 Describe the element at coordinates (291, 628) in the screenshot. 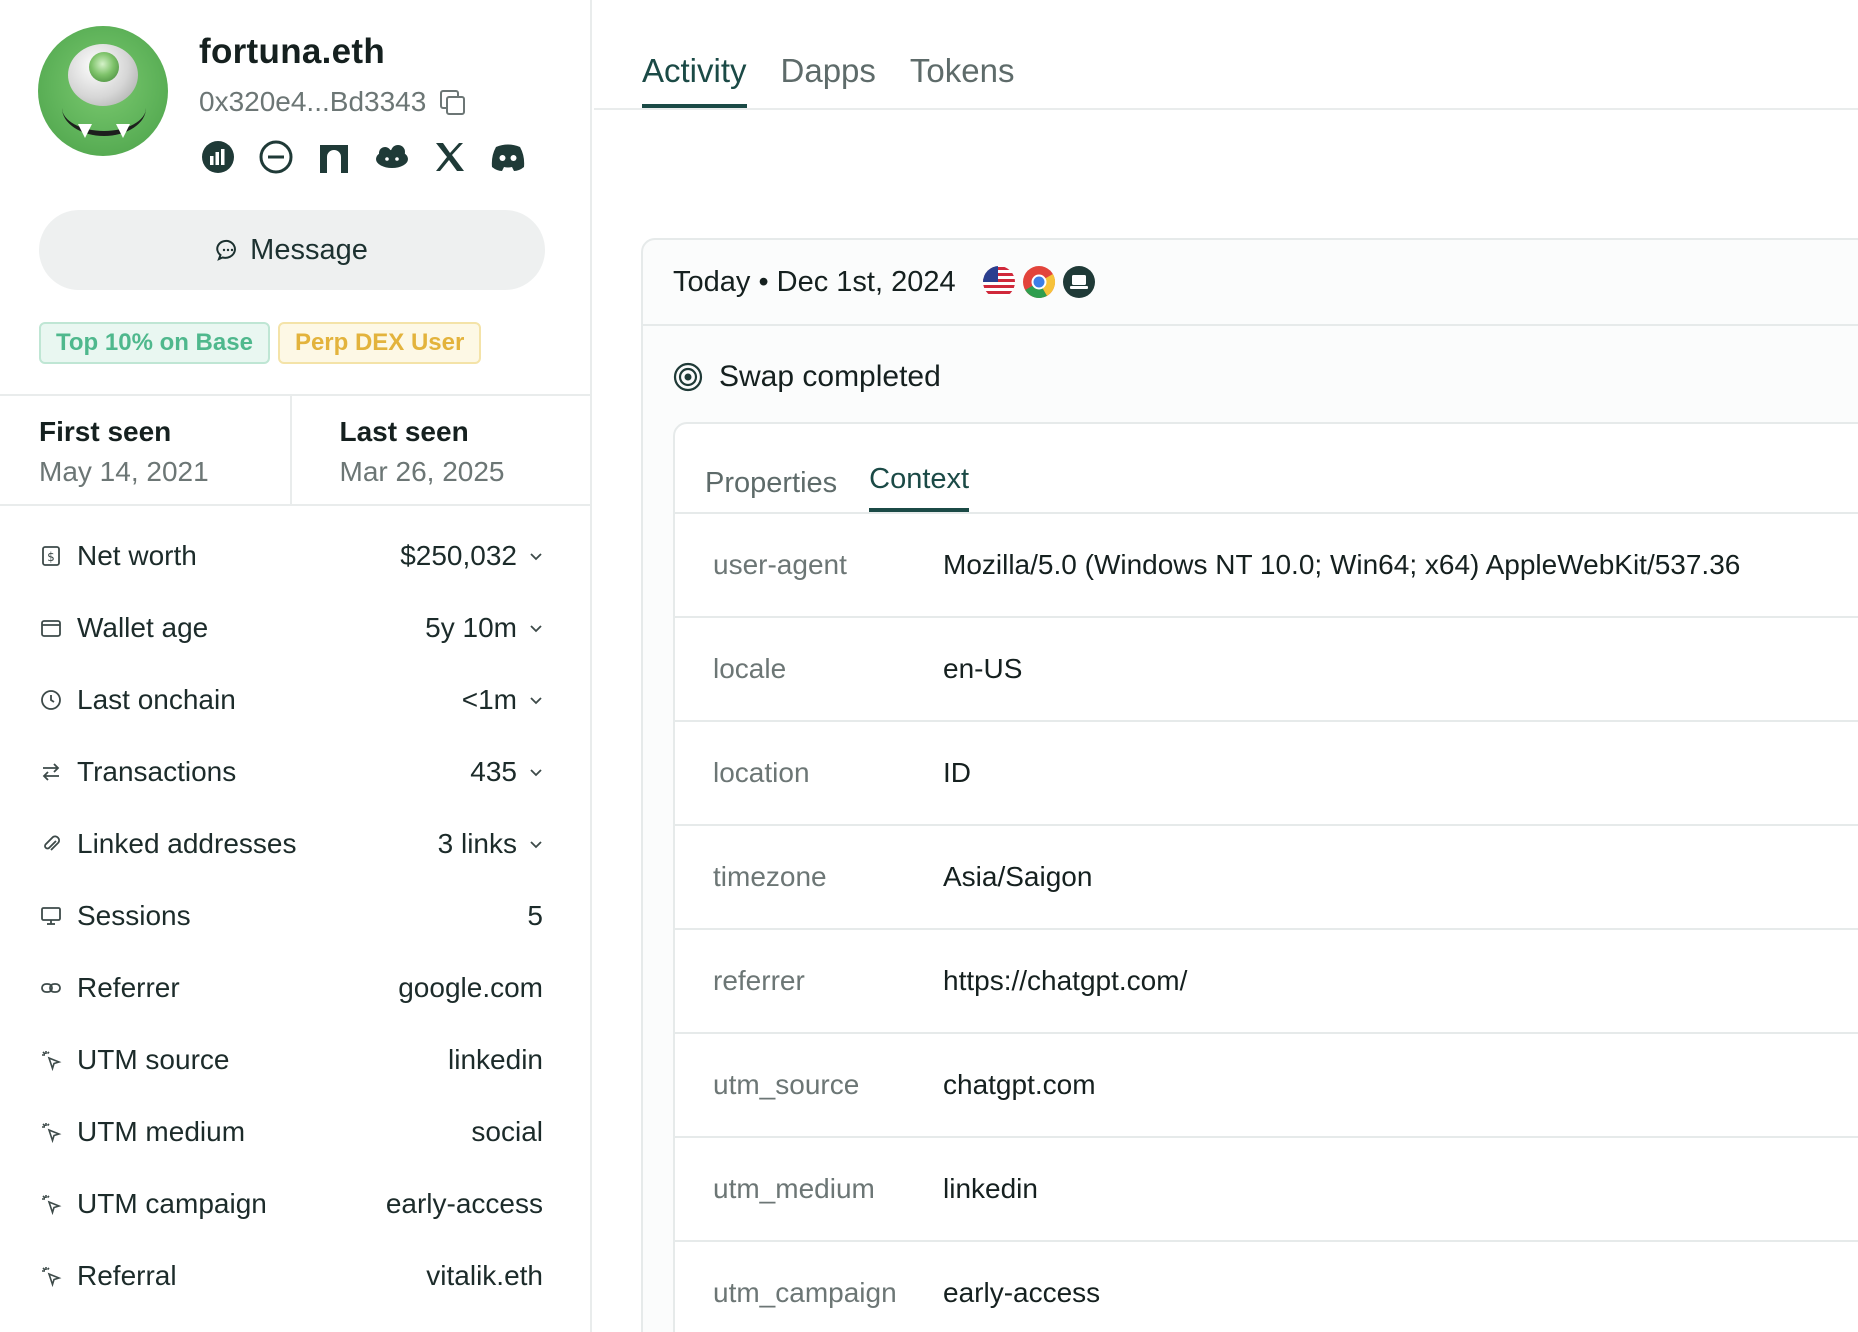

I see `stat-wallet-age: Wallet age 5y 10m` at that location.